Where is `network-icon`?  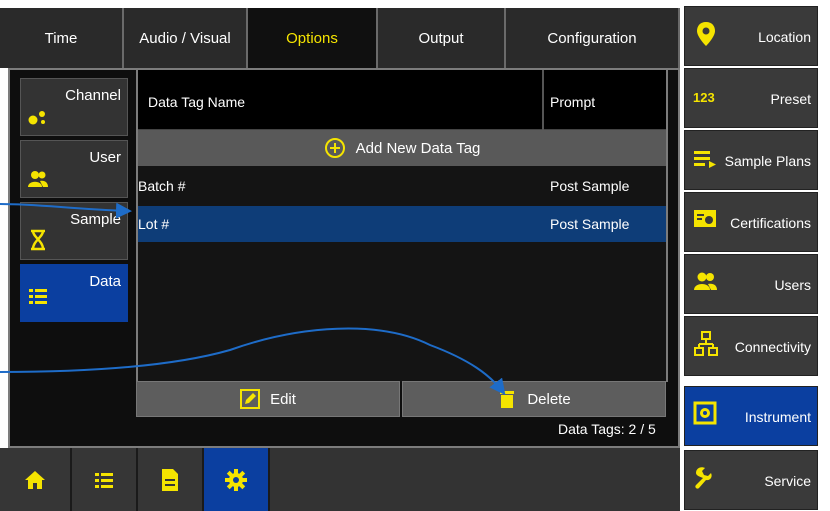
network-icon is located at coordinates (706, 343).